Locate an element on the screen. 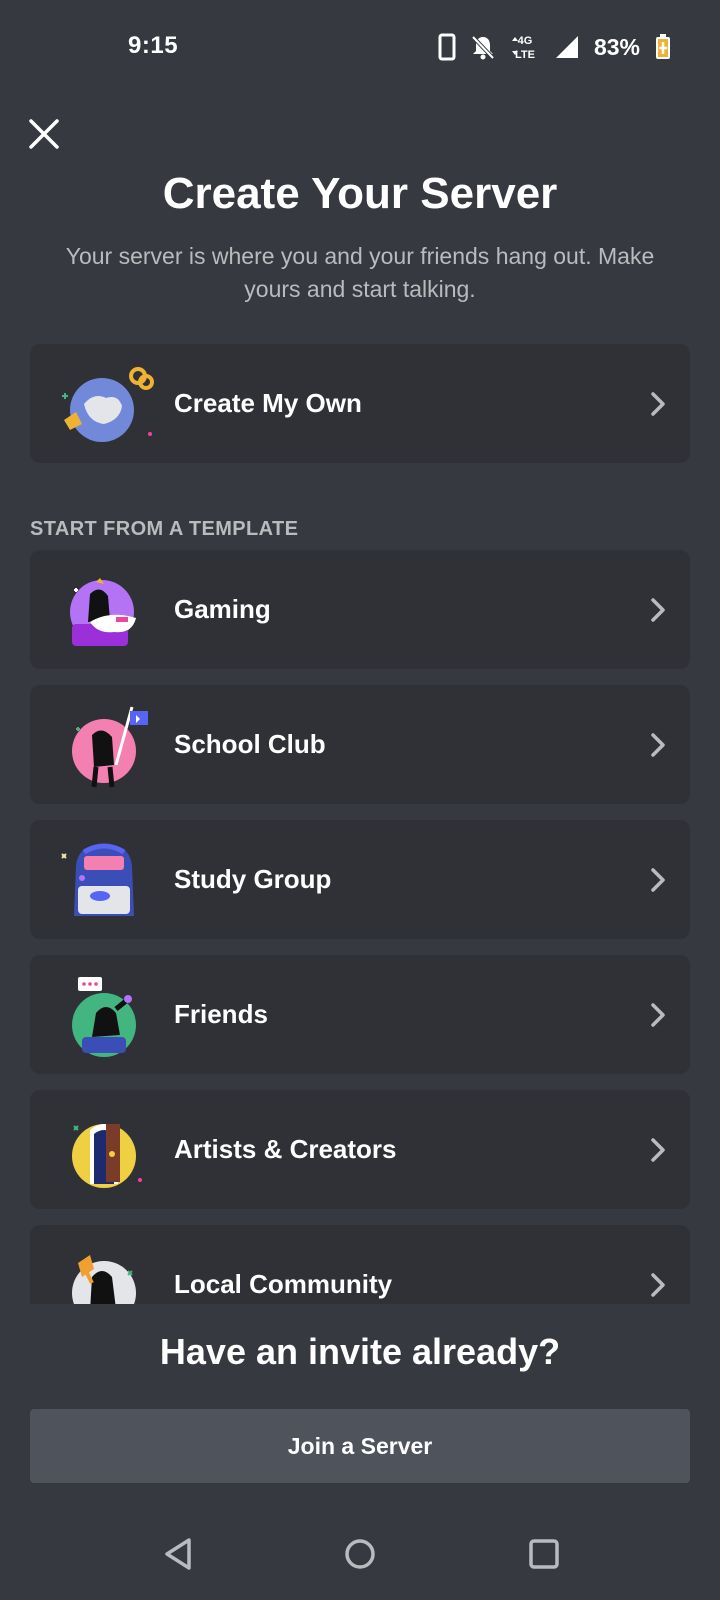 This screenshot has width=720, height=1600. status-icons: 4G LTE 83% is located at coordinates (555, 47).